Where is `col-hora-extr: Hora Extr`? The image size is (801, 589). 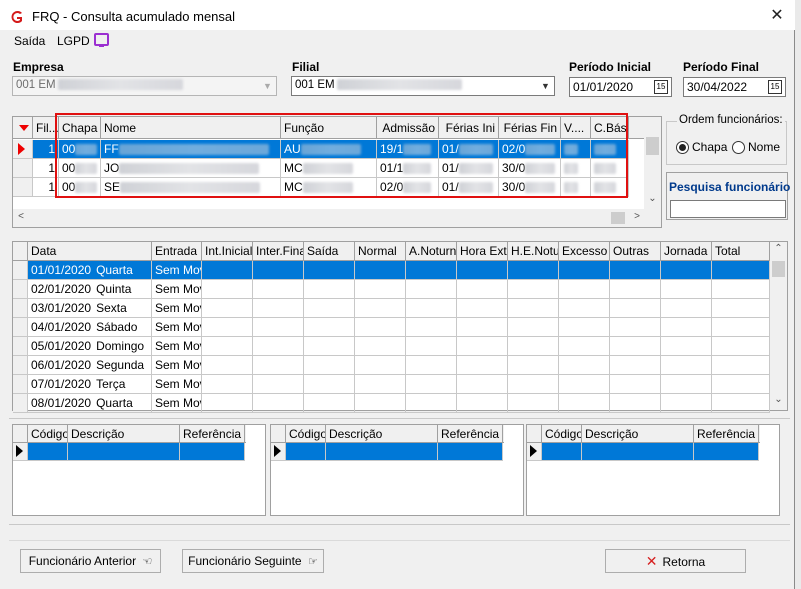
col-hora-extr: Hora Extr is located at coordinates (482, 251).